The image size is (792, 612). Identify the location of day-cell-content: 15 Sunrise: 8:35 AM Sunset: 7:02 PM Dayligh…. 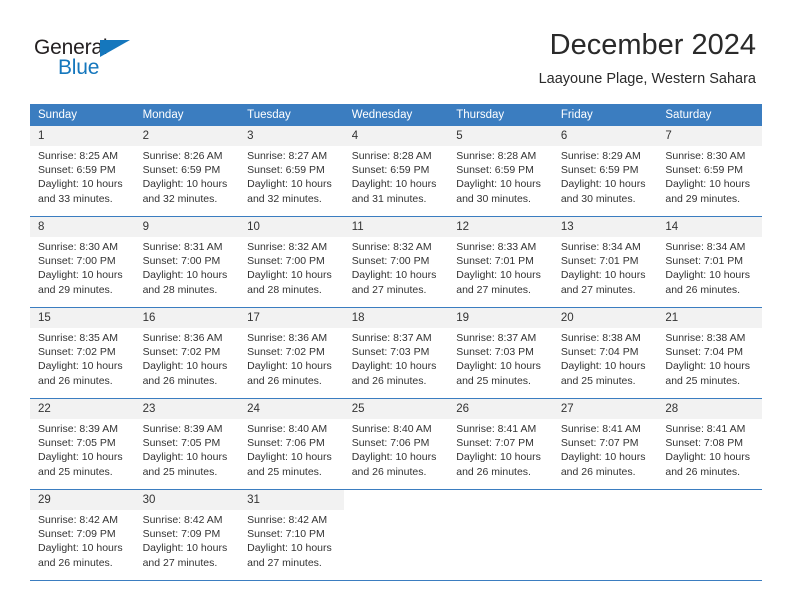
(82, 353).